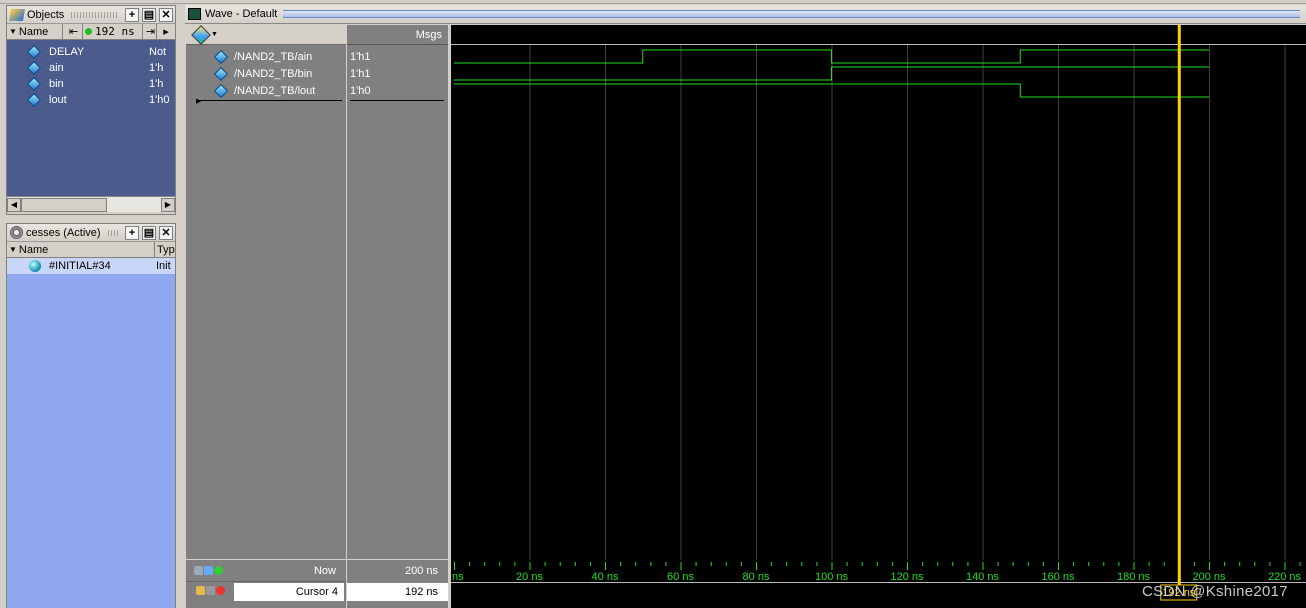 This screenshot has height=608, width=1306. I want to click on msgs-header-label: Msgs, so click(428, 35).